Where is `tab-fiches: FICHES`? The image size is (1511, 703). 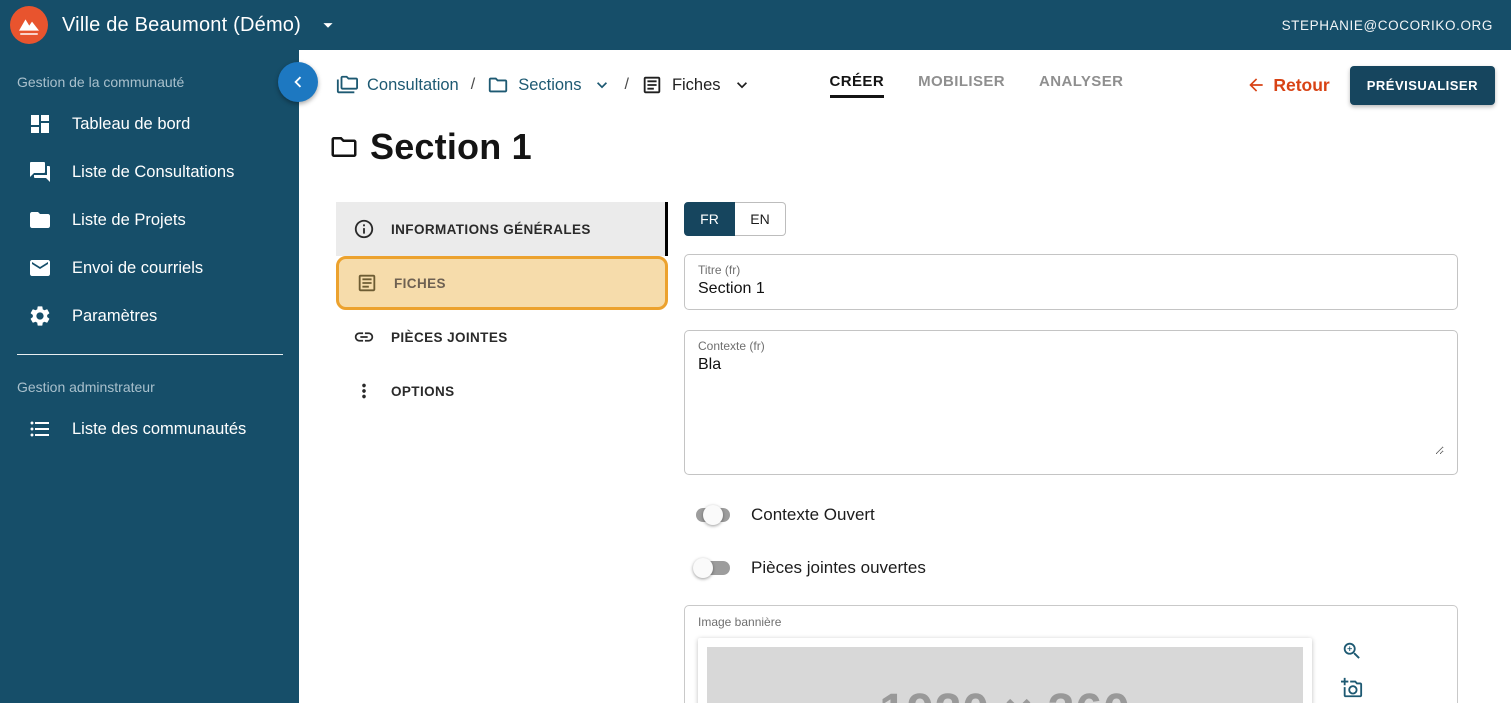 tab-fiches: FICHES is located at coordinates (502, 283).